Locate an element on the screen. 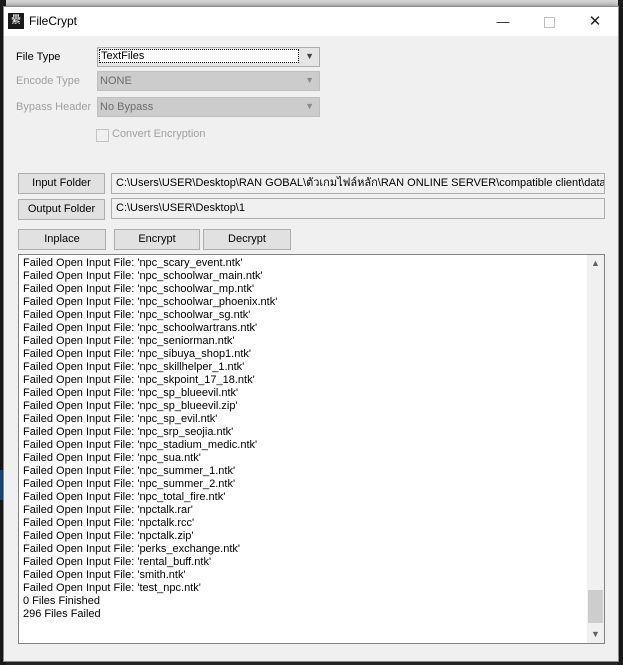 This screenshot has height=665, width=623. log-line: Failed Open Input File: 'npctalk.rcc' is located at coordinates (109, 523).